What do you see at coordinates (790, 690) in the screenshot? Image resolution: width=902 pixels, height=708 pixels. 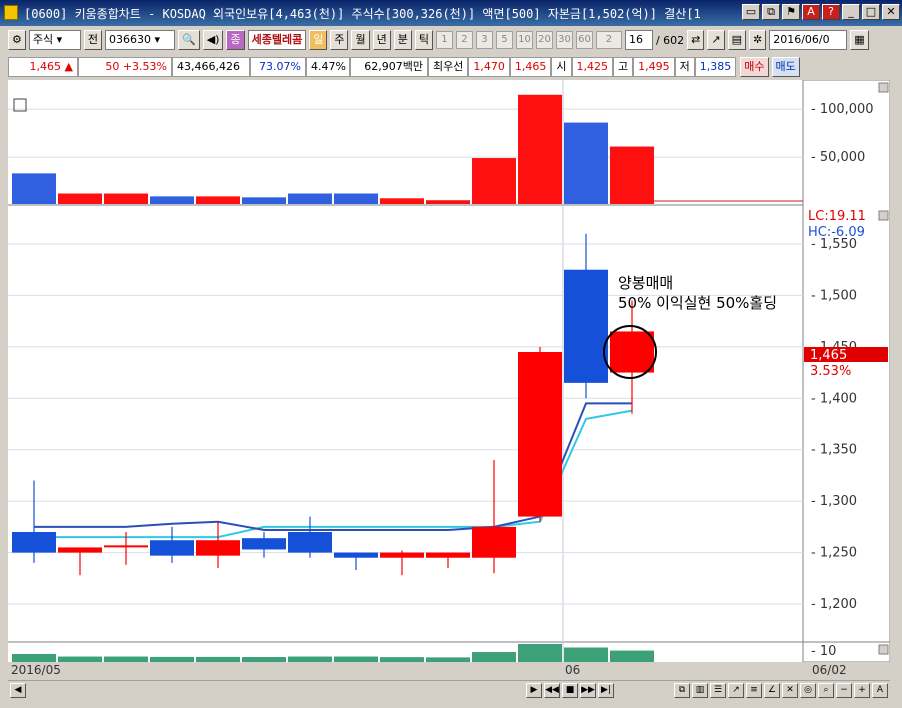 I see `tool-cross-icon: ✕` at bounding box center [790, 690].